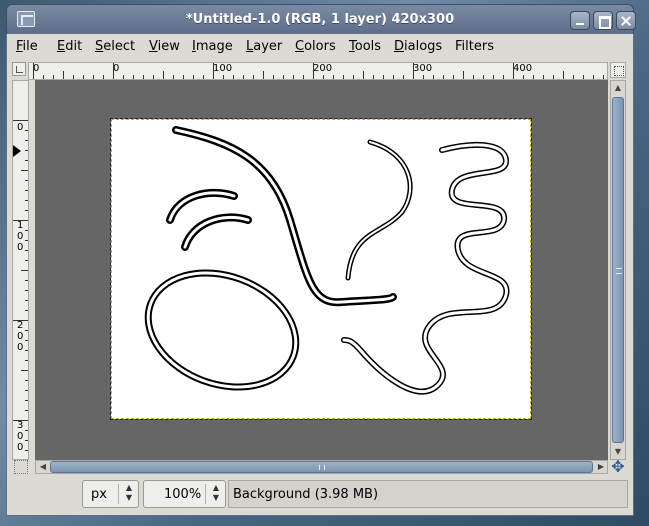 The width and height of the screenshot is (649, 526). I want to click on menu-layer: Layer, so click(264, 46).